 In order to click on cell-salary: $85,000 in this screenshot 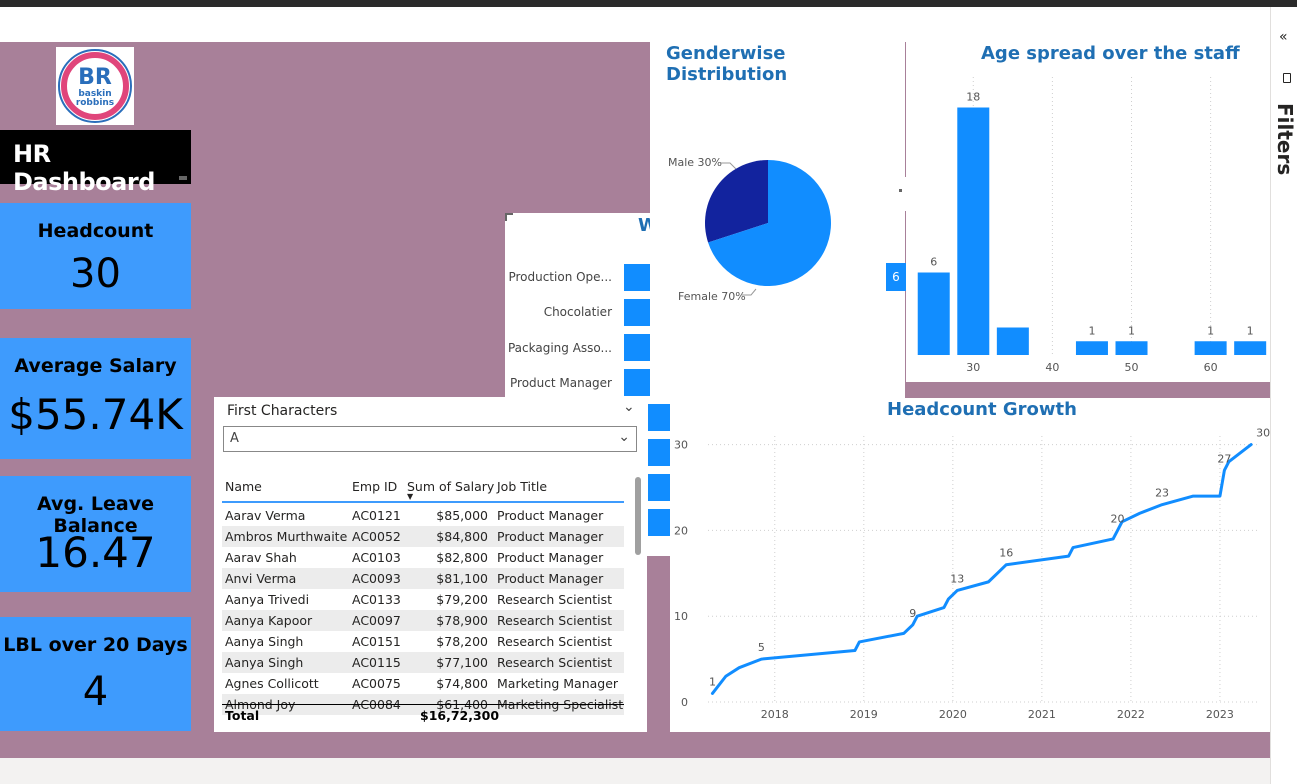, I will do `click(462, 515)`.